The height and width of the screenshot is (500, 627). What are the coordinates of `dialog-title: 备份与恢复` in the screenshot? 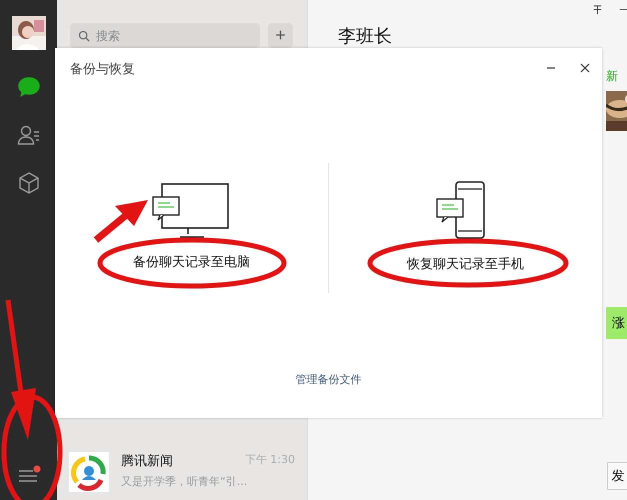 It's located at (103, 69).